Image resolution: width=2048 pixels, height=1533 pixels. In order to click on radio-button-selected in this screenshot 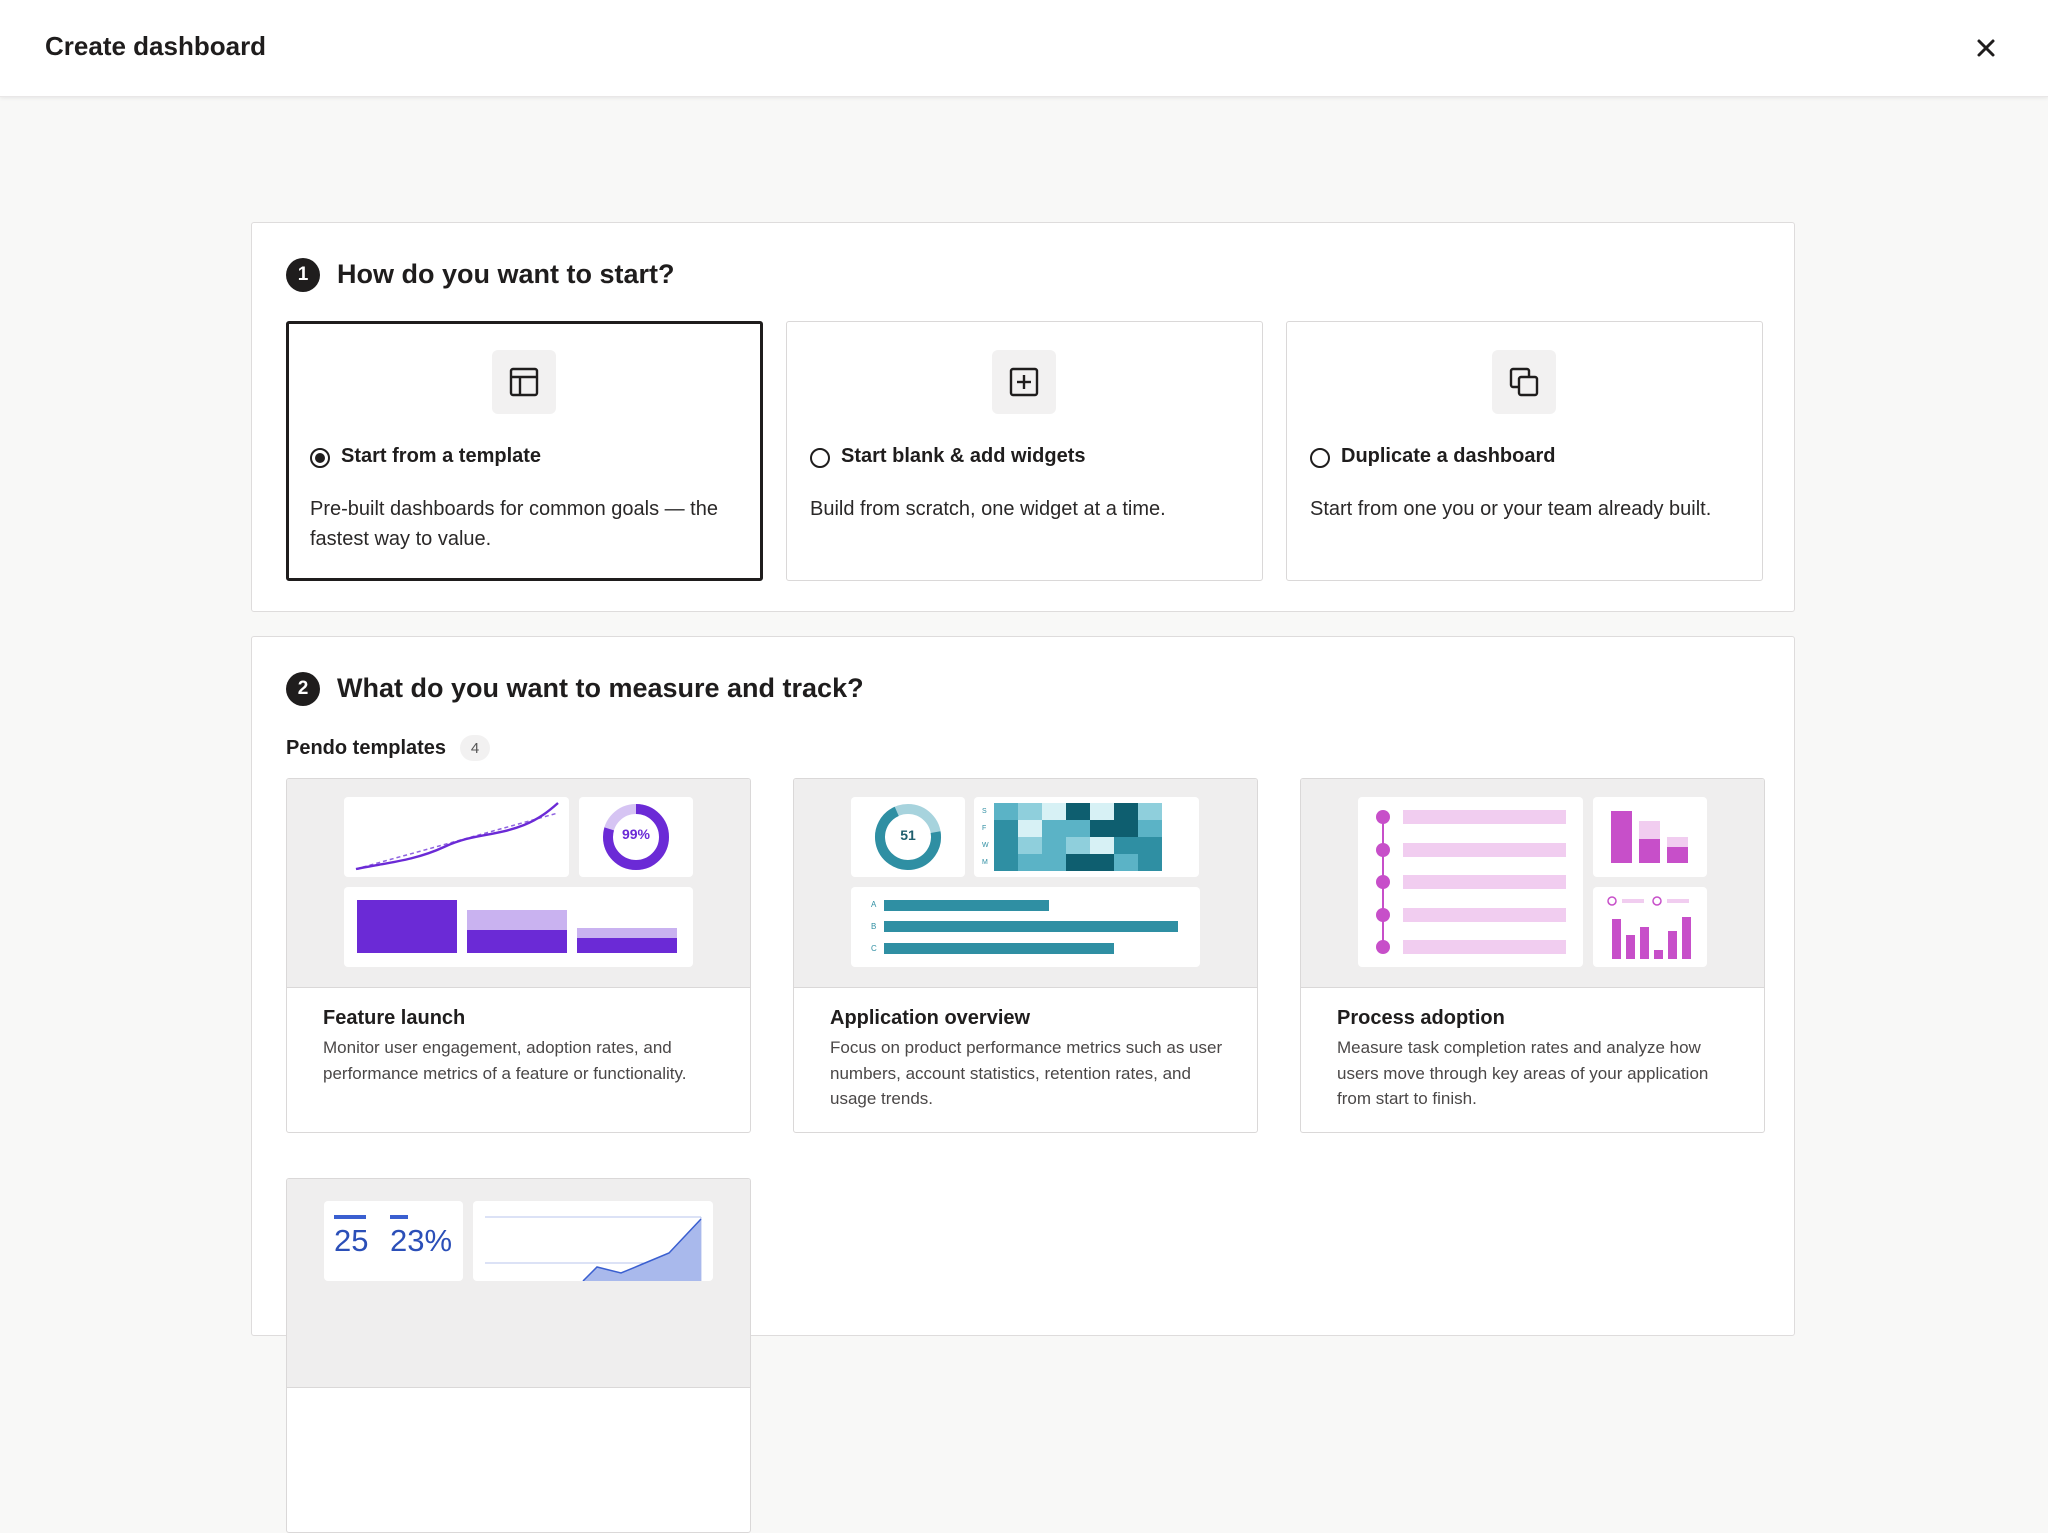, I will do `click(320, 458)`.